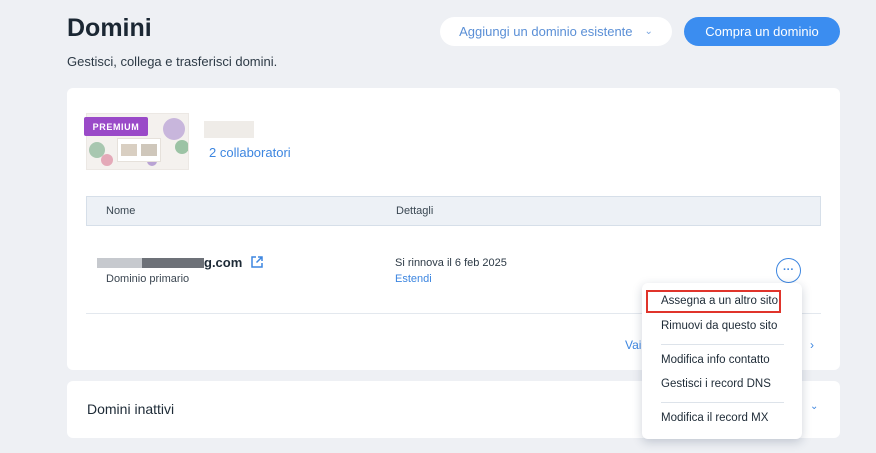 This screenshot has height=453, width=876. Describe the element at coordinates (713, 301) in the screenshot. I see `highlight-annotation` at that location.